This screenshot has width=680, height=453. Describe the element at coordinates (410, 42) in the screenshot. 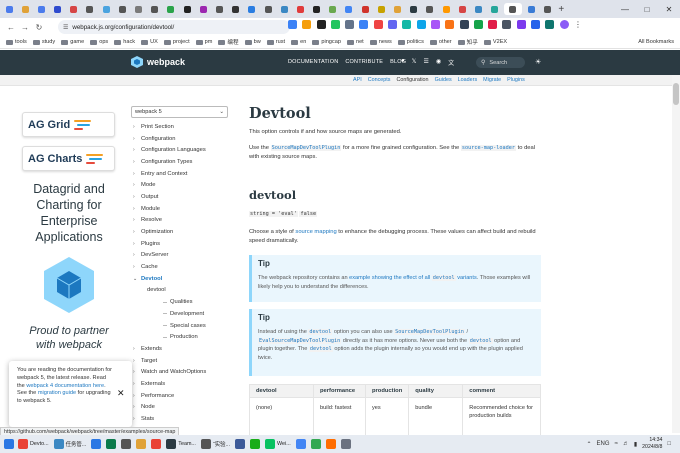

I see `bookmark-folder: politics` at that location.